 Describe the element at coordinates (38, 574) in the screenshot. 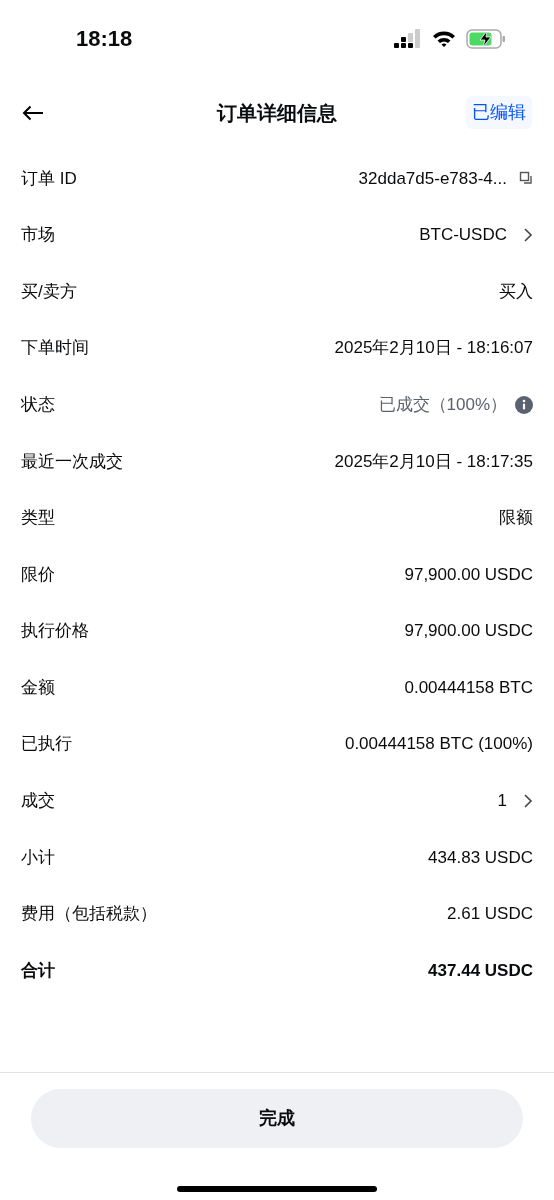

I see `row-label: 限价` at that location.